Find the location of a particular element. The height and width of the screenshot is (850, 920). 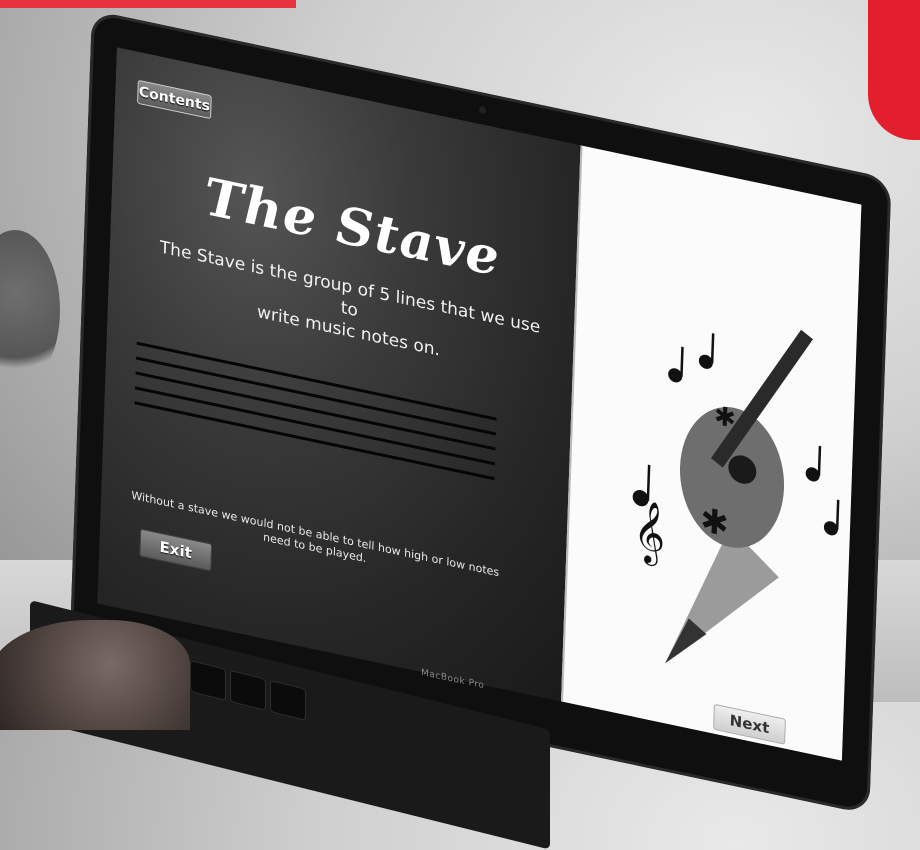

music-stave is located at coordinates (315, 414).